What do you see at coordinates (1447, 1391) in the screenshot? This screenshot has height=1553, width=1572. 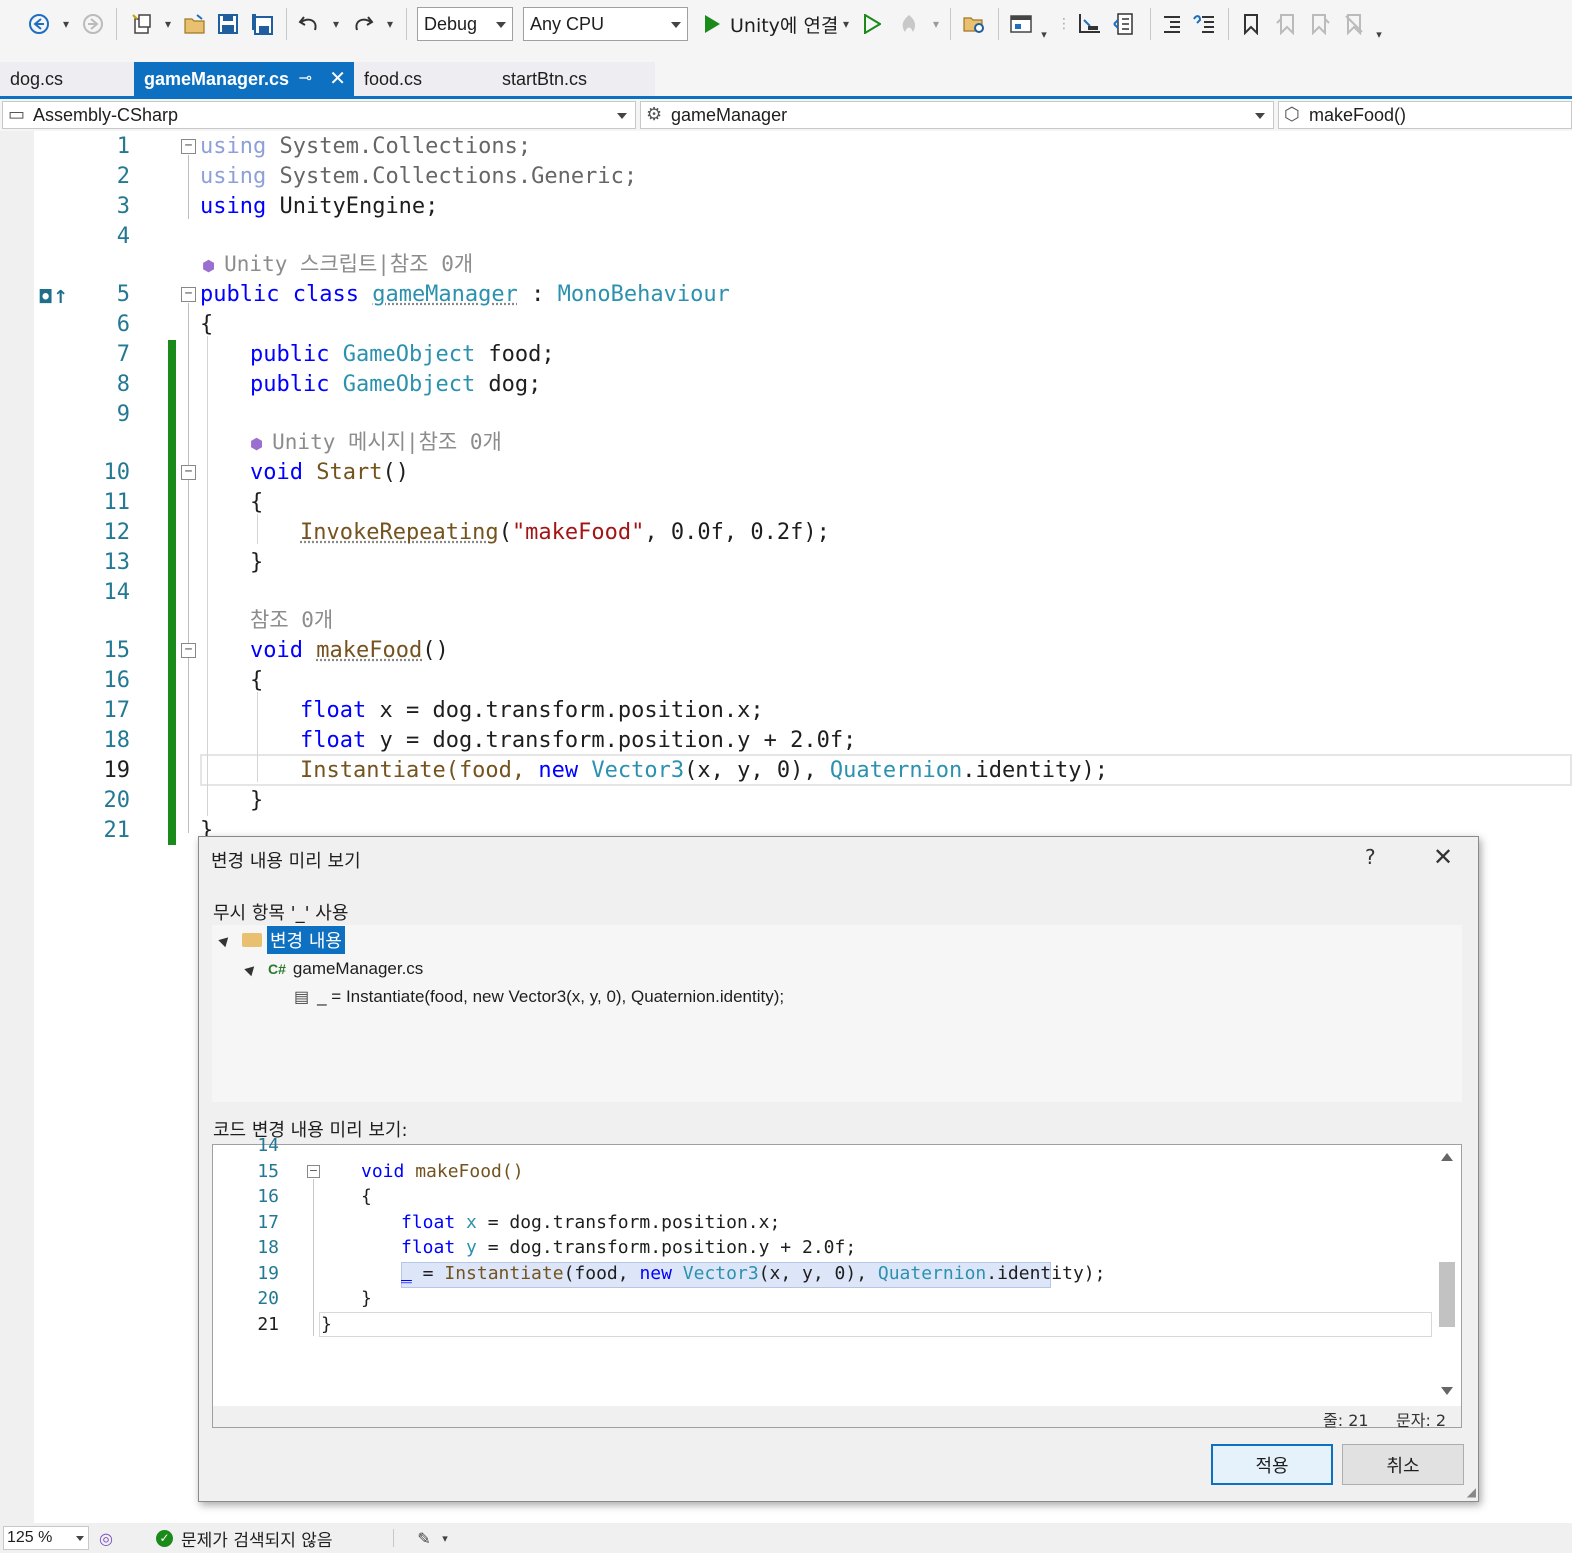 I see `scroll-down-icon` at bounding box center [1447, 1391].